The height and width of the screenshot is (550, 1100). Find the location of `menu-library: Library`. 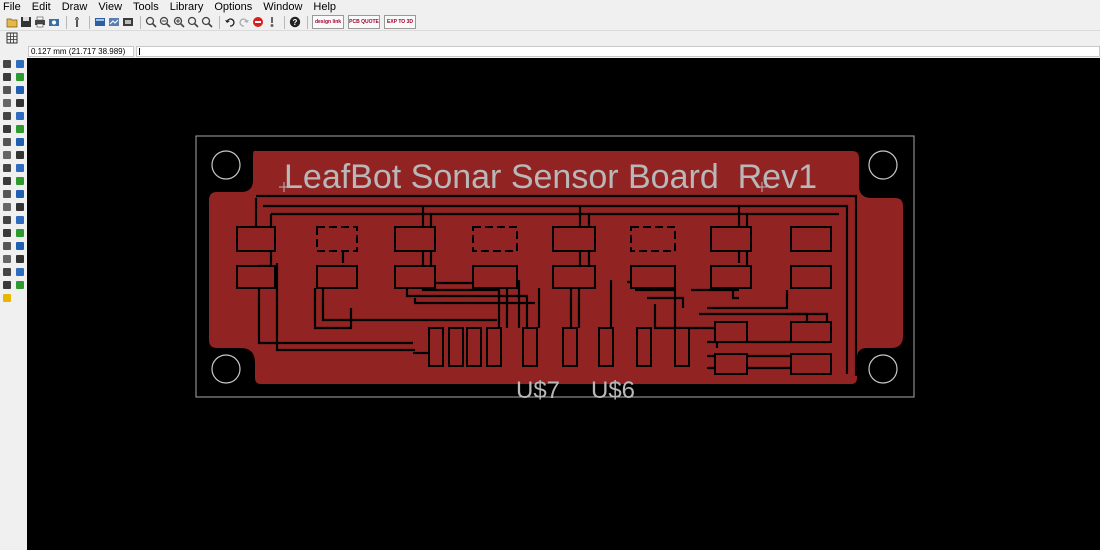

menu-library: Library is located at coordinates (187, 7).